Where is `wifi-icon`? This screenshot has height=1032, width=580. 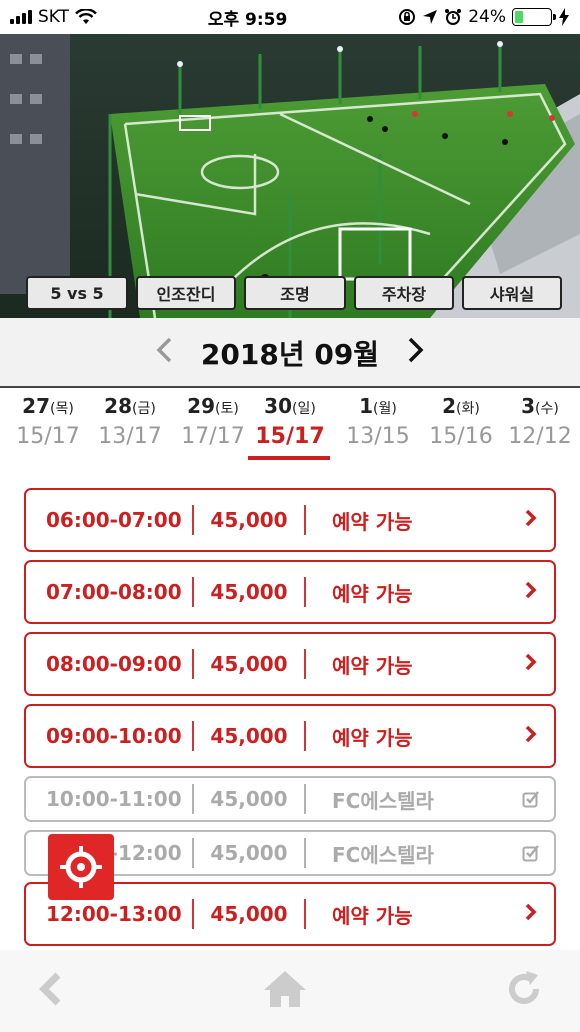
wifi-icon is located at coordinates (86, 16).